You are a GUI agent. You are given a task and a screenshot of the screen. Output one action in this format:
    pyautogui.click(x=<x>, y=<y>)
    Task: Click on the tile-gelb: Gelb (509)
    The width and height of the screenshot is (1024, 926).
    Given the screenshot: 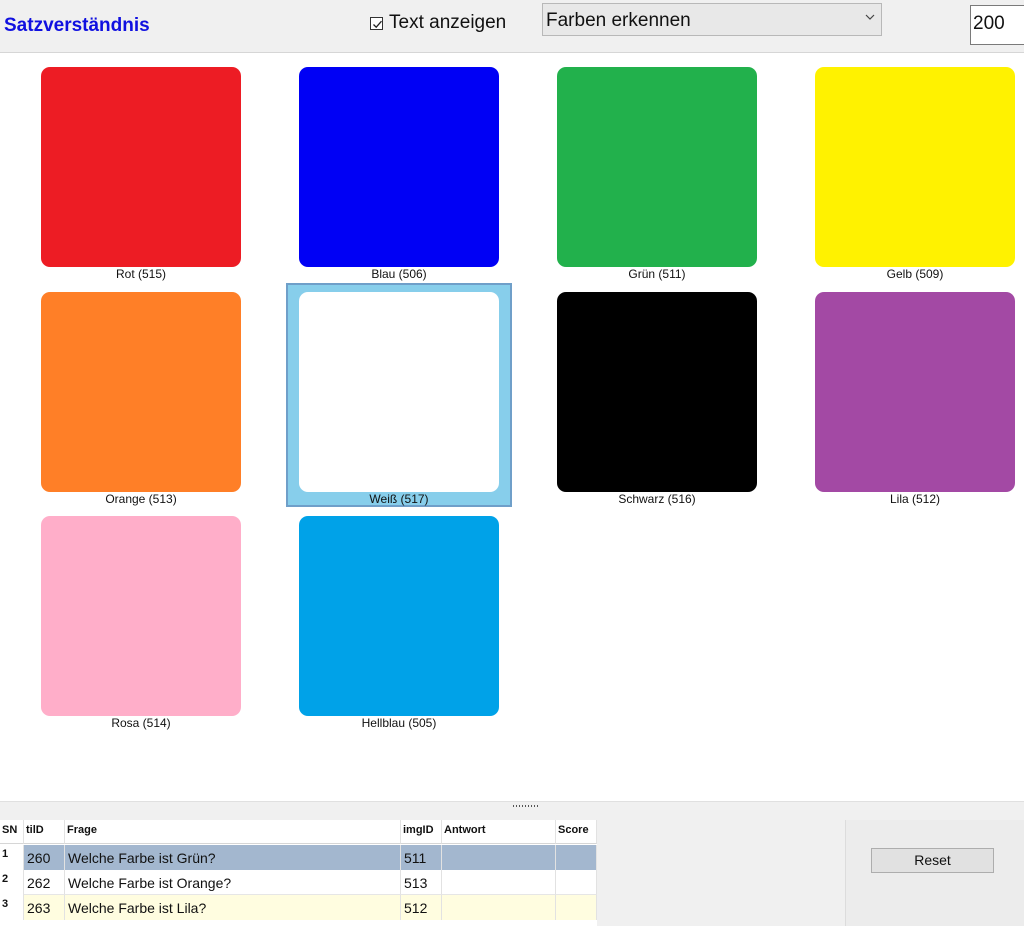 What is the action you would take?
    pyautogui.click(x=915, y=179)
    